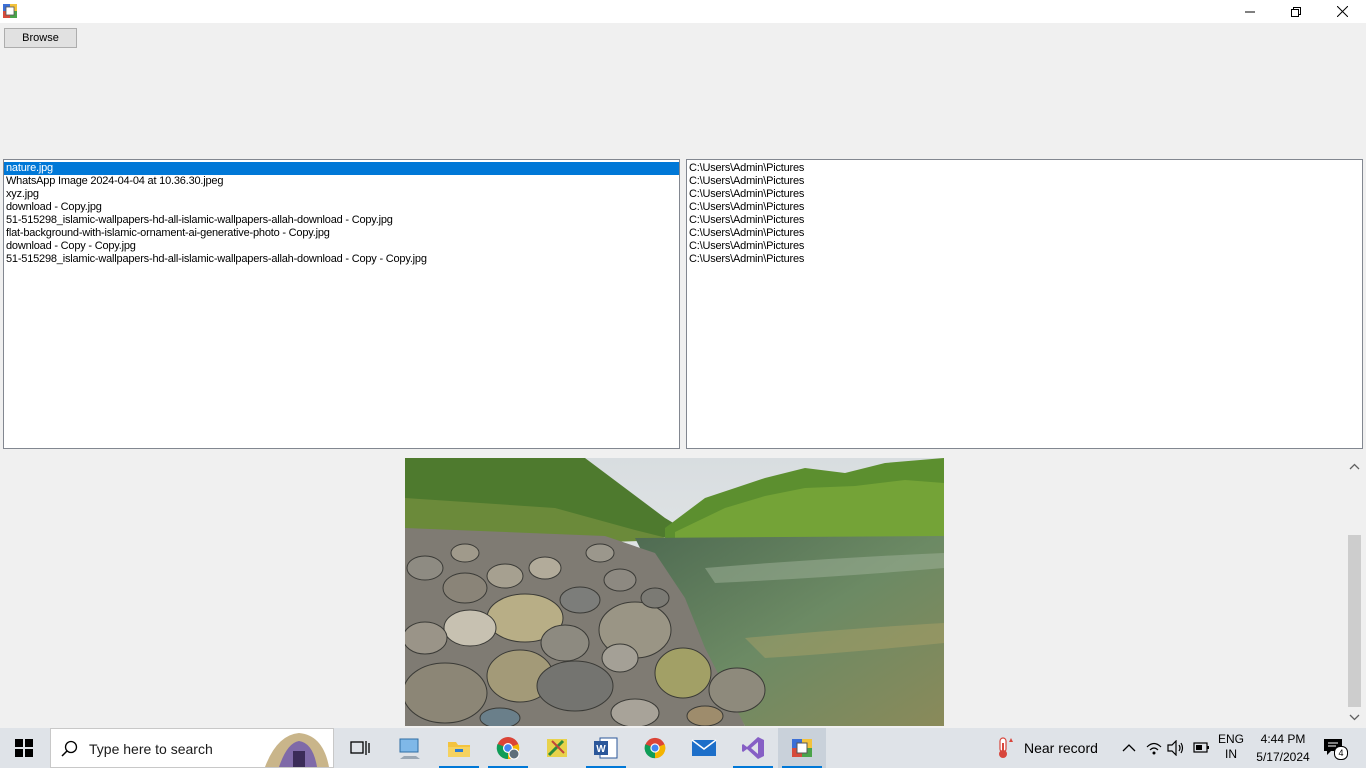  I want to click on region-code: IN, so click(1231, 754).